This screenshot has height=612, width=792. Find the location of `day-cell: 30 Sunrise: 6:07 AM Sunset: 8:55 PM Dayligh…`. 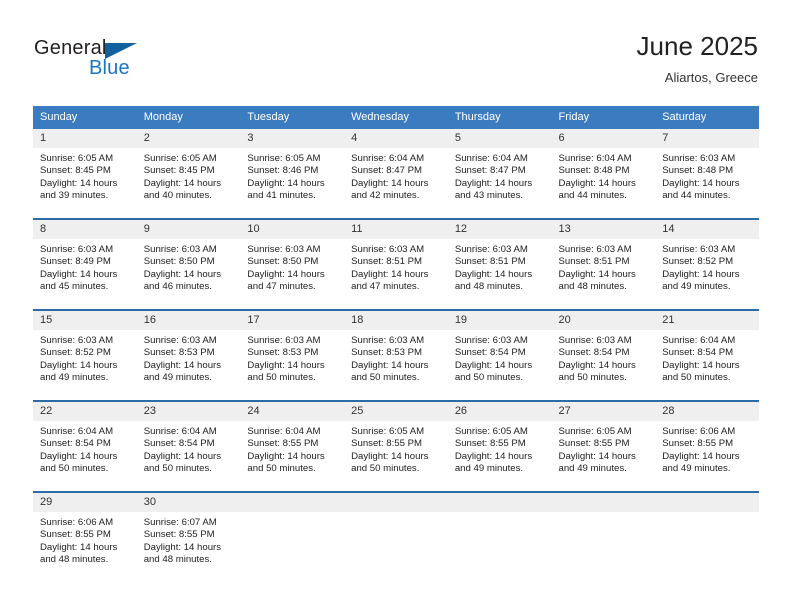

day-cell: 30 Sunrise: 6:07 AM Sunset: 8:55 PM Dayligh… is located at coordinates (188, 536).